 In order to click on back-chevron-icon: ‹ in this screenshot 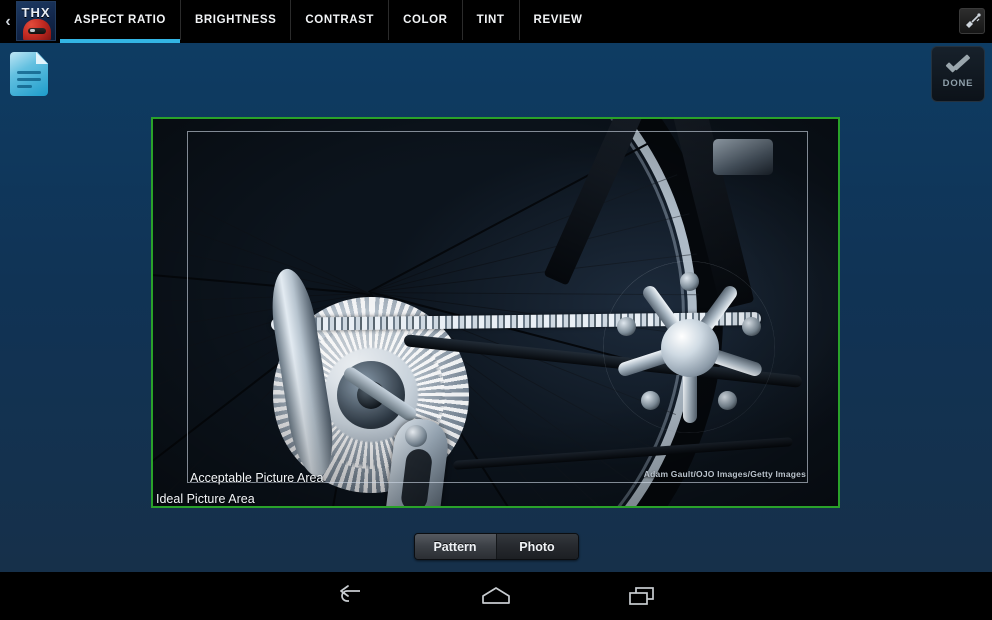, I will do `click(8, 21)`.